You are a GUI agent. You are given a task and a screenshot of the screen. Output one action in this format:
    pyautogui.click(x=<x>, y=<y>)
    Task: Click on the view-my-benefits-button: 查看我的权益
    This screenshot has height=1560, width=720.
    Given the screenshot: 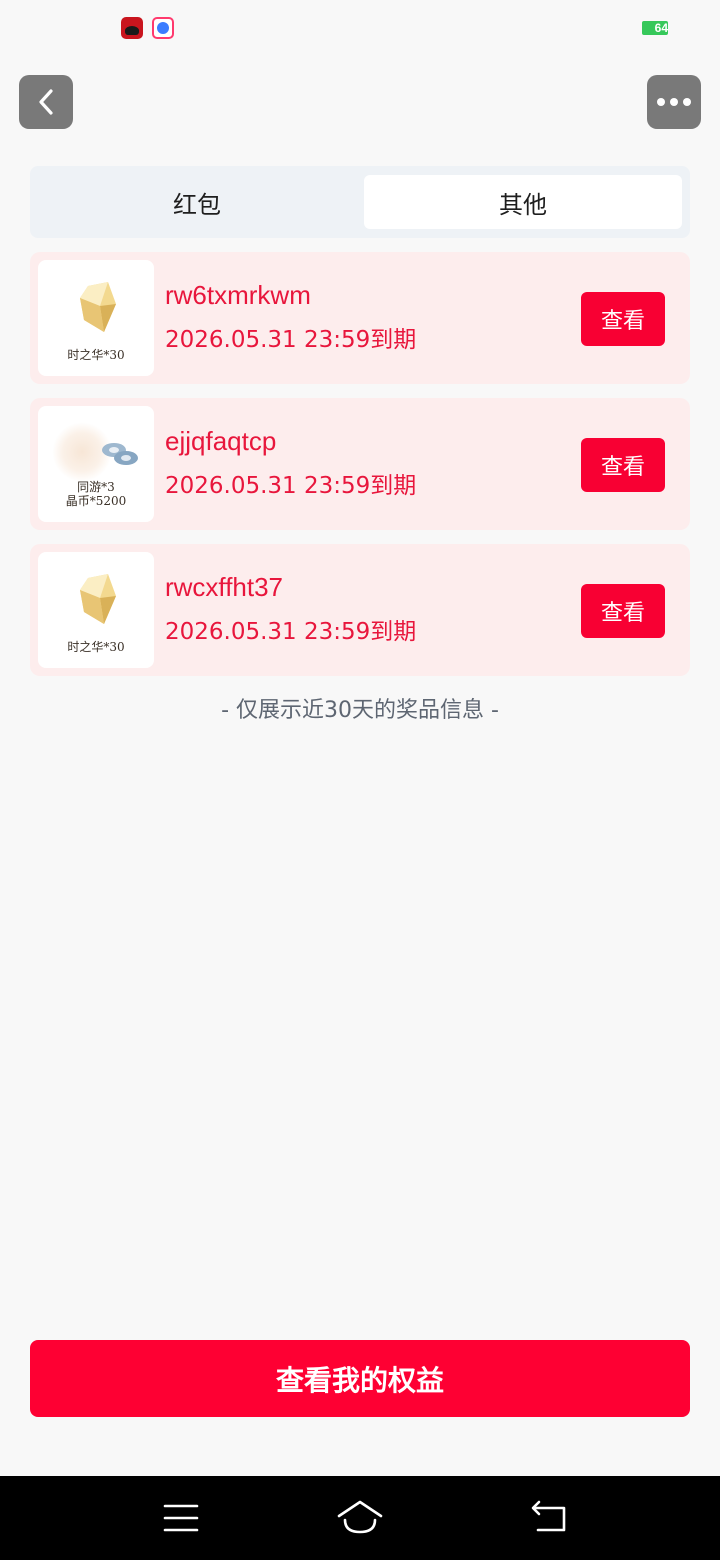 What is the action you would take?
    pyautogui.click(x=360, y=1378)
    